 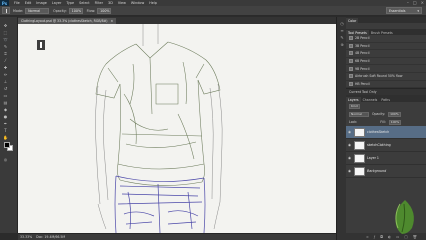 What do you see at coordinates (362, 61) in the screenshot?
I see `preset-label: 6B Pencil` at bounding box center [362, 61].